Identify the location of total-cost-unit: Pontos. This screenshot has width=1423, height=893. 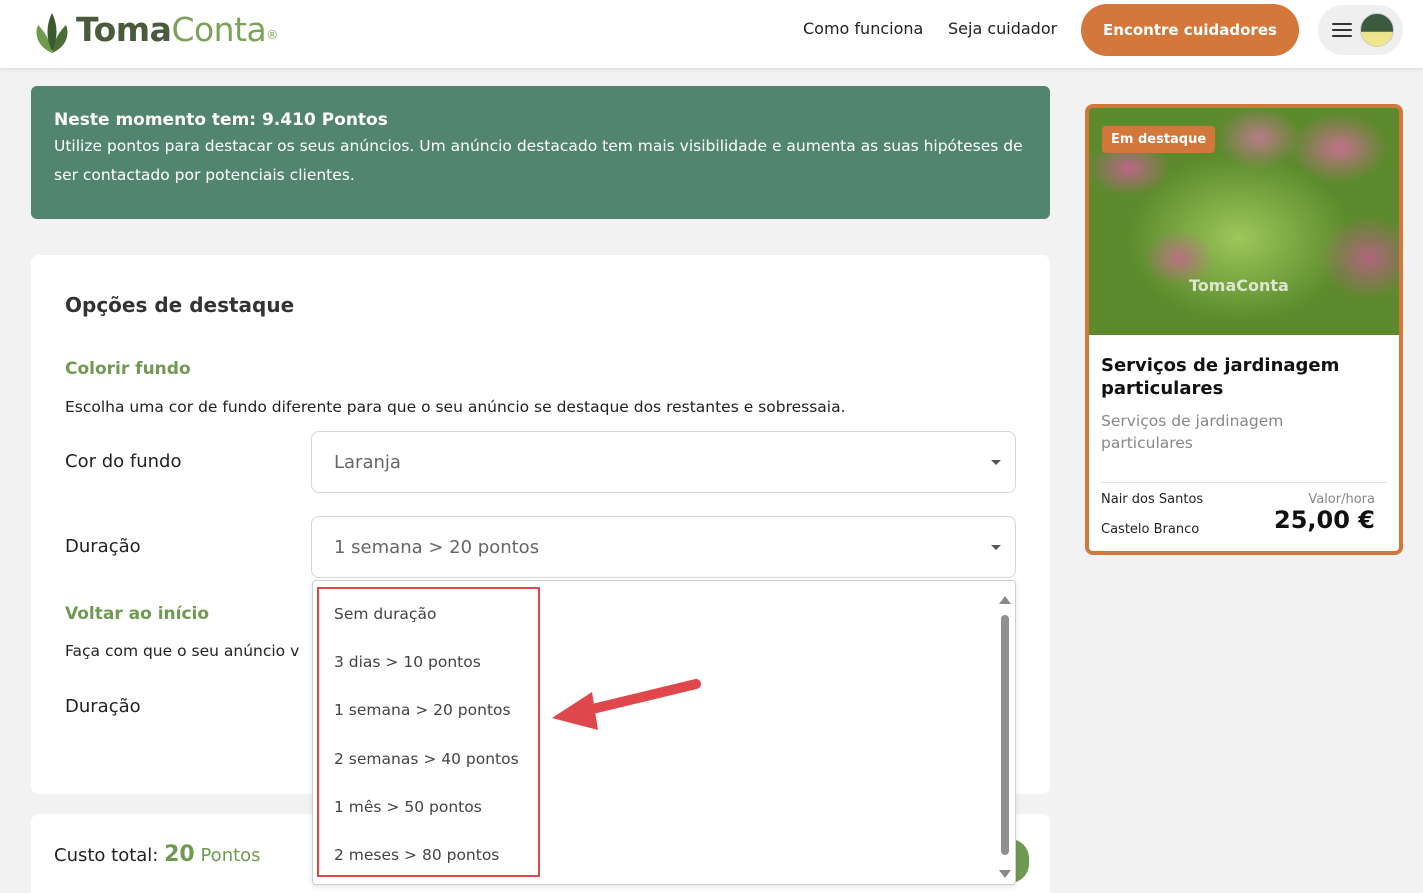
(230, 855).